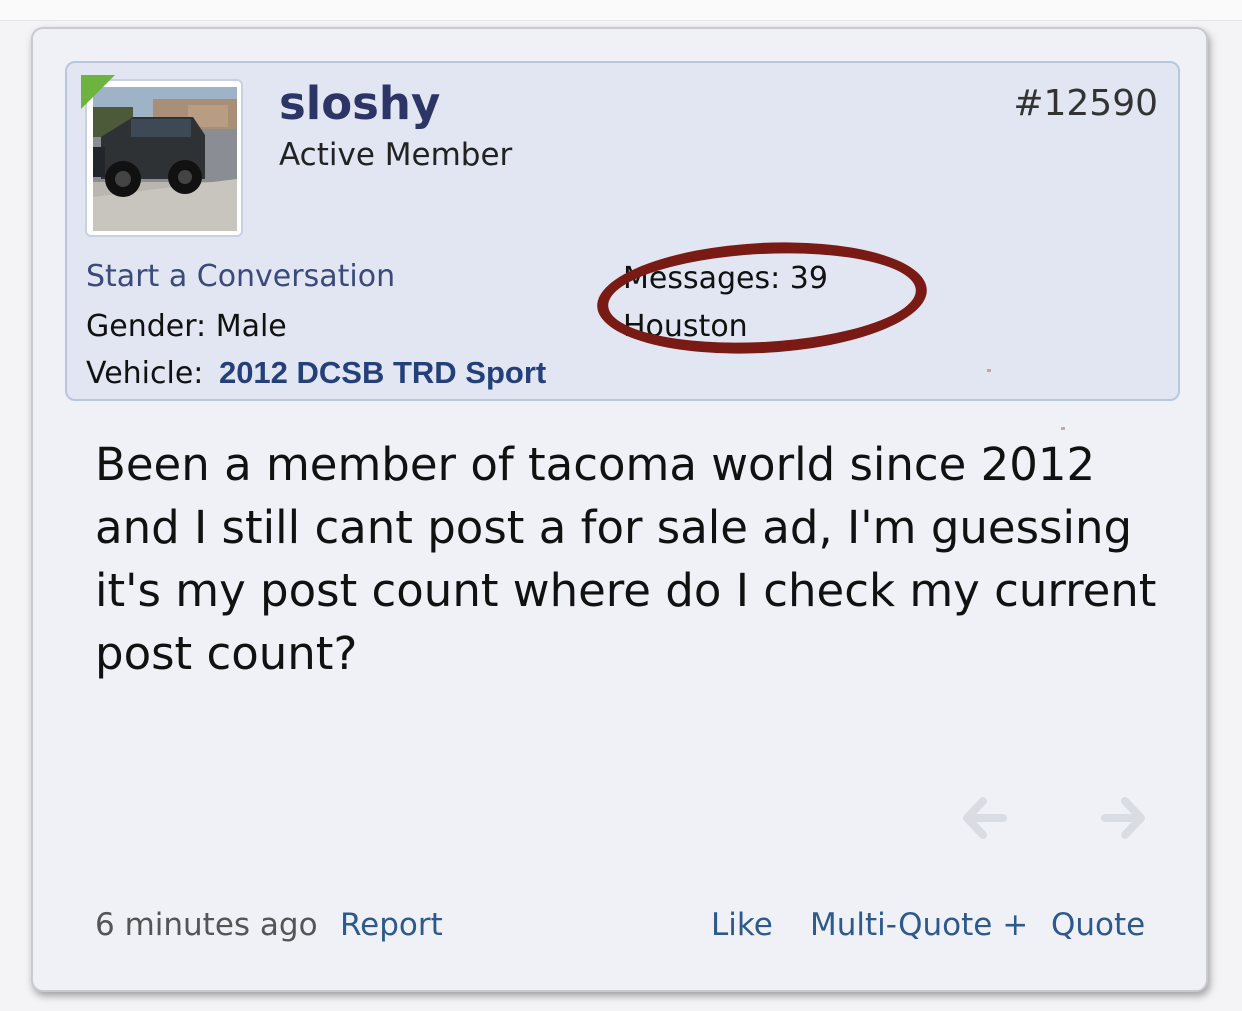 Image resolution: width=1242 pixels, height=1011 pixels. I want to click on quote-link: Quote, so click(1098, 925).